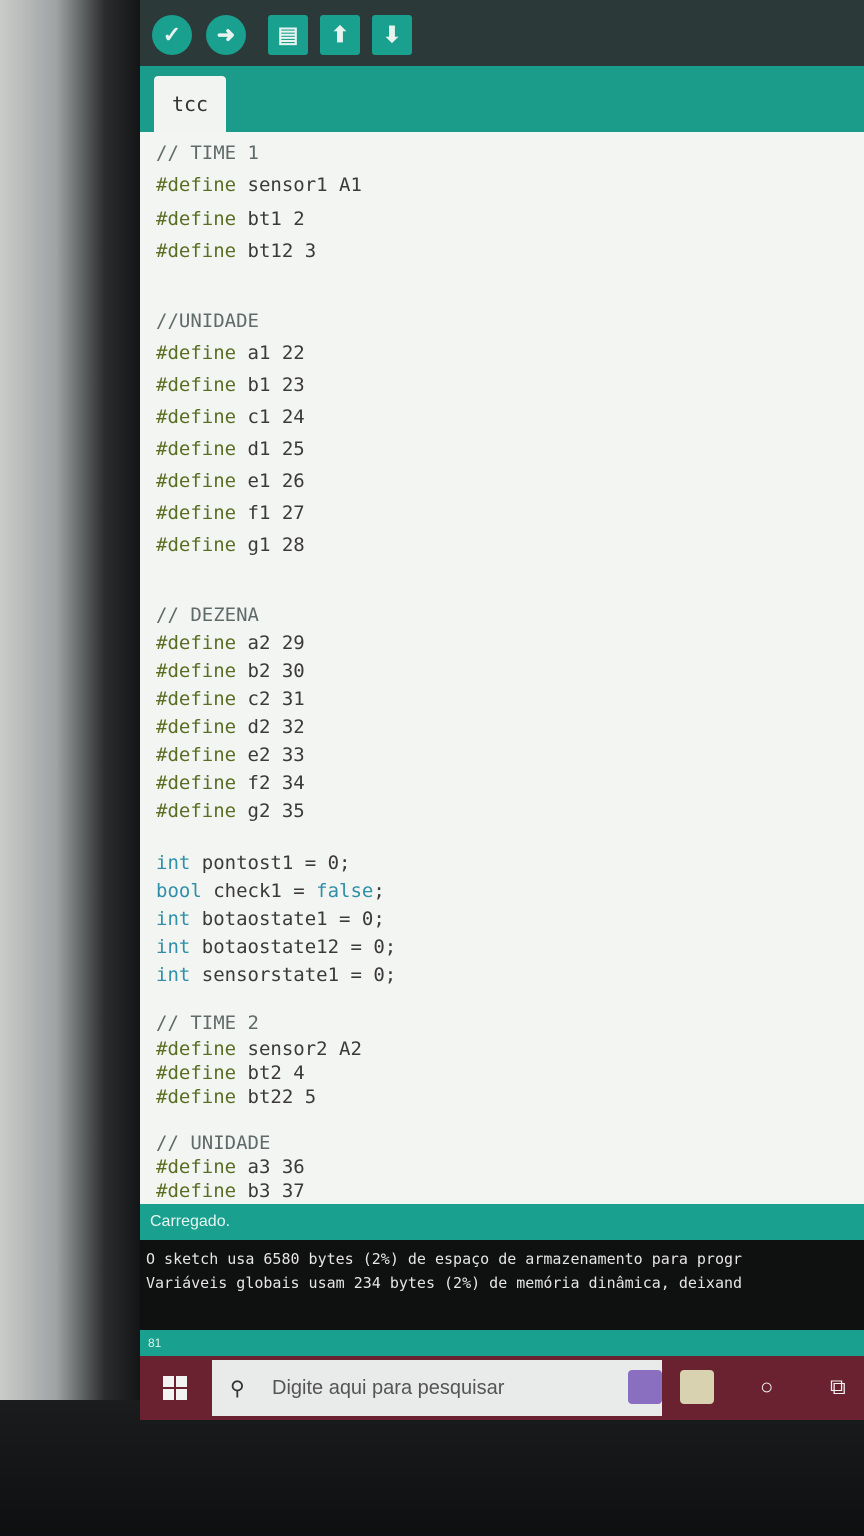 The width and height of the screenshot is (864, 1536). I want to click on code-line: int sensorstate1 = 0;, so click(276, 975).